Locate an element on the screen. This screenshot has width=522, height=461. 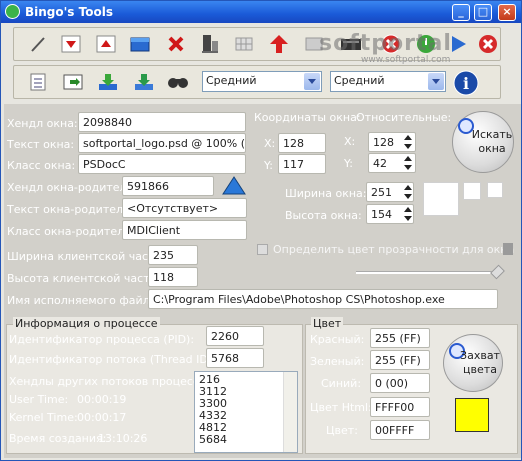
y-label: Y: is located at coordinates (268, 165).